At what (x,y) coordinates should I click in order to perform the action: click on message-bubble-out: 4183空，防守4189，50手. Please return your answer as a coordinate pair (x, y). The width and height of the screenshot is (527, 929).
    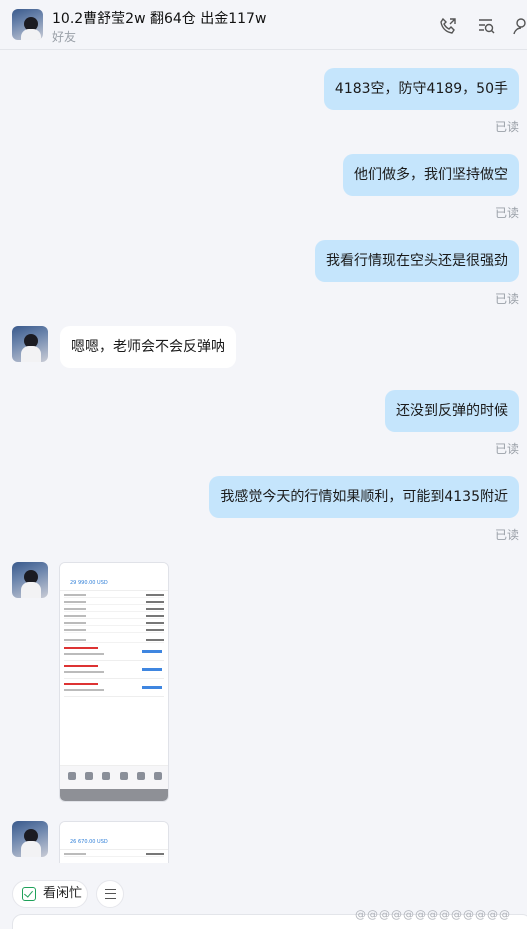
    Looking at the image, I should click on (421, 89).